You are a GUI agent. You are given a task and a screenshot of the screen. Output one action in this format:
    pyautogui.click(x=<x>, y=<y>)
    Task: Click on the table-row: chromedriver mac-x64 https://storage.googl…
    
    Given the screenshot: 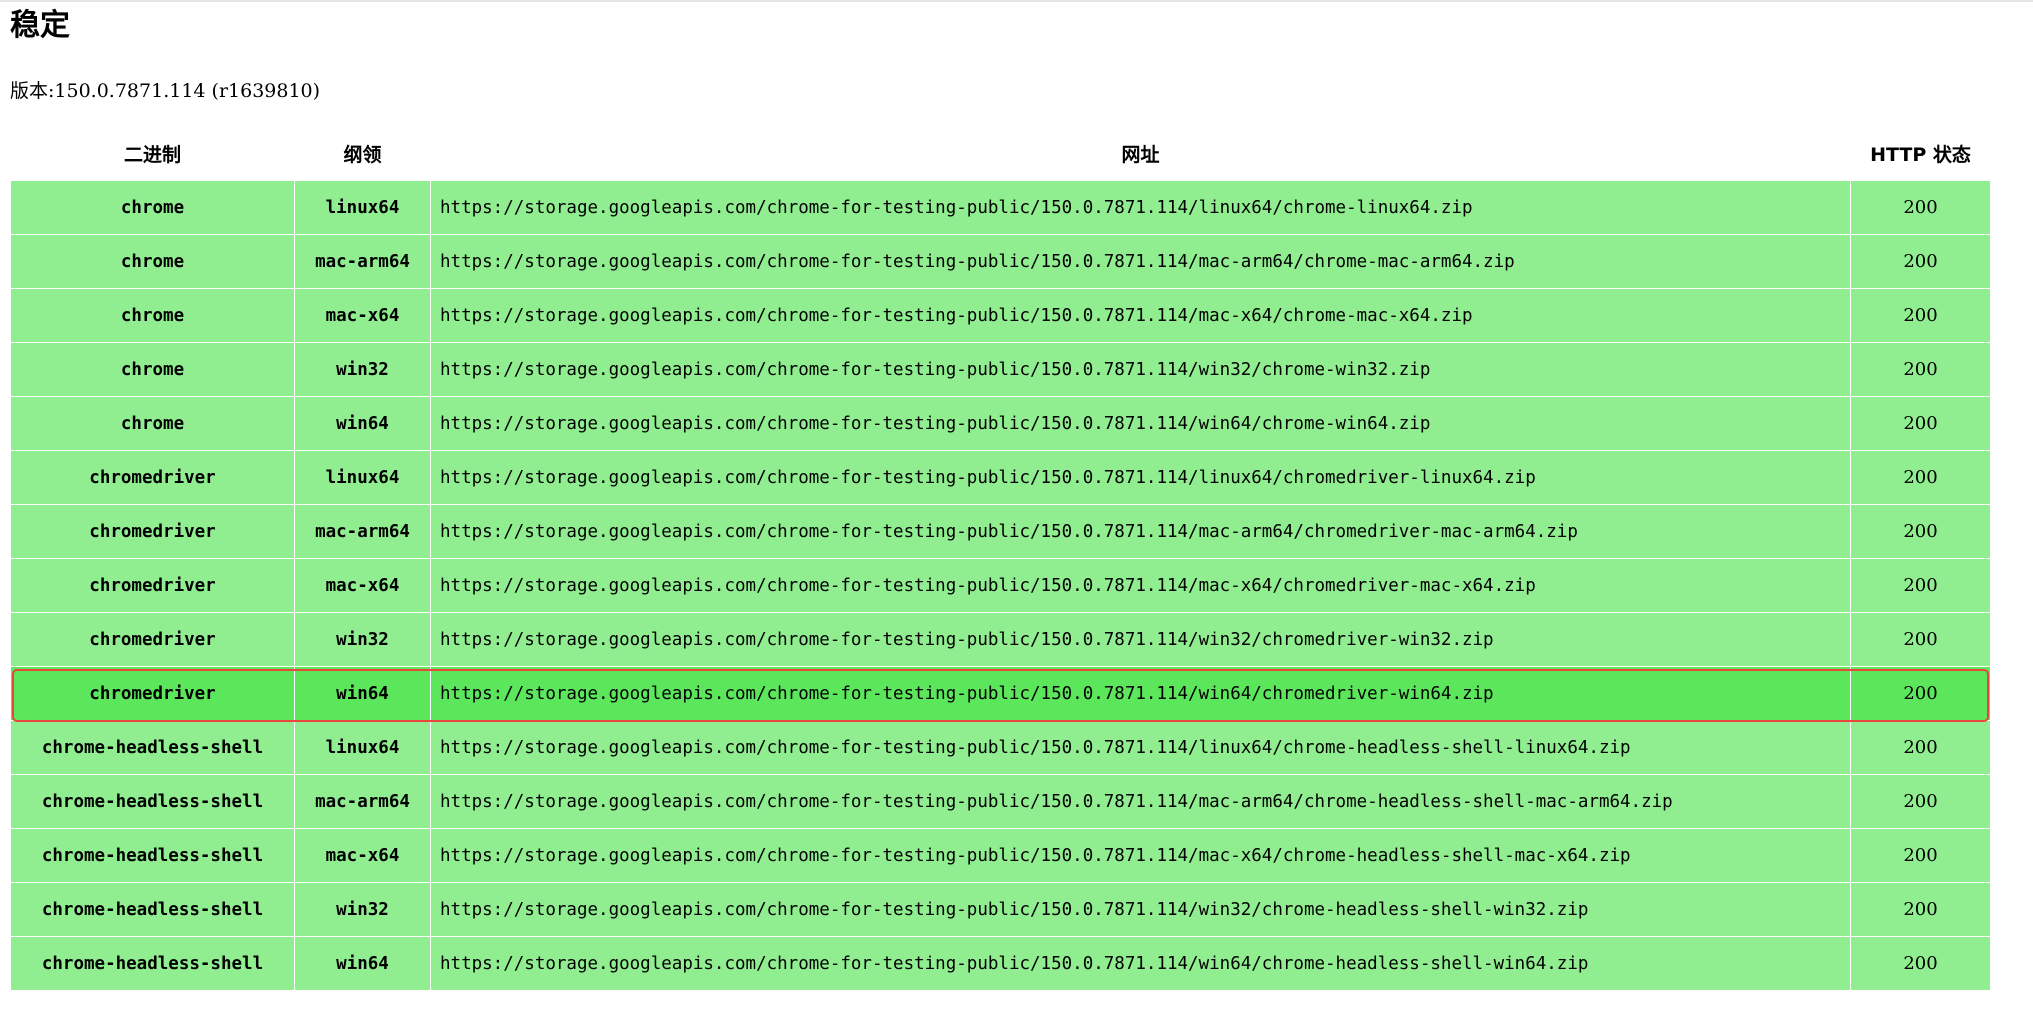 What is the action you would take?
    pyautogui.click(x=1000, y=585)
    